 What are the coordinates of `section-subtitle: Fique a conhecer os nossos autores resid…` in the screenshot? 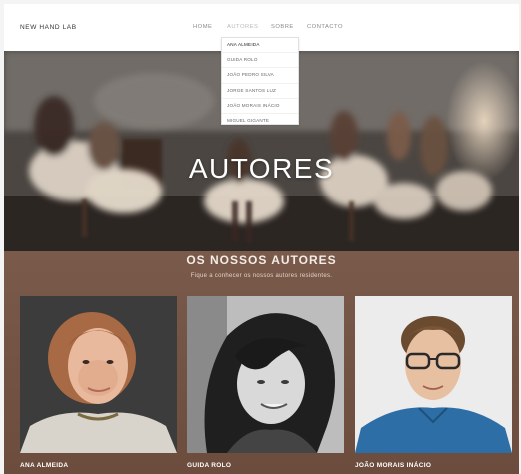 It's located at (261, 276).